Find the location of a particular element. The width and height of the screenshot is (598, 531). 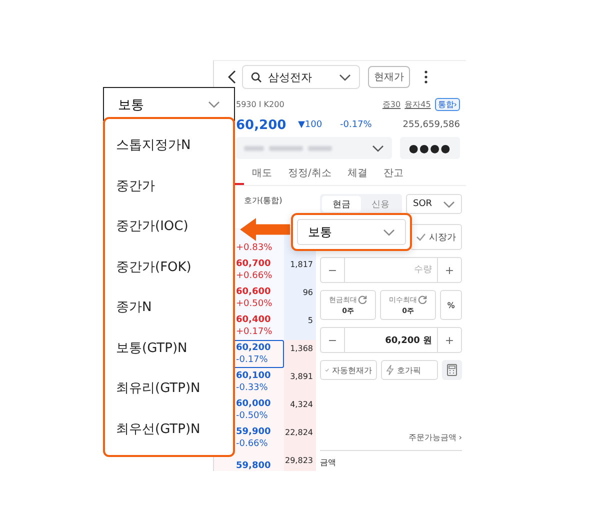

auto-price-checkbox: 자동현재가 is located at coordinates (348, 370).